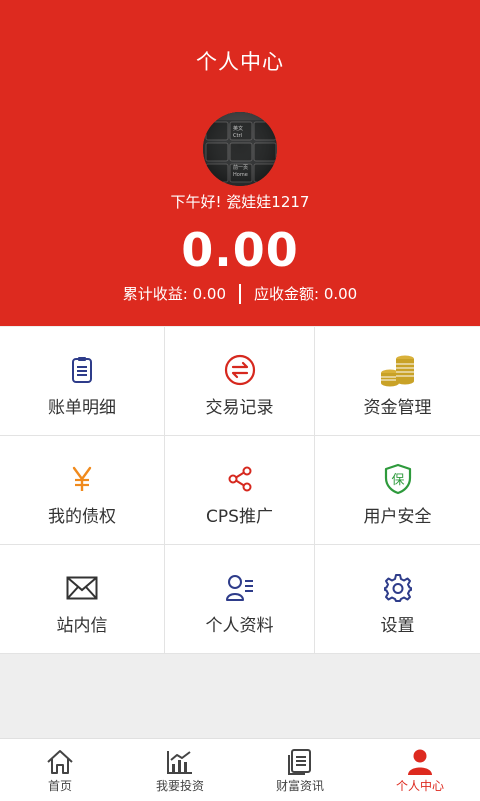  I want to click on menu-item-label: CPS推广, so click(239, 517).